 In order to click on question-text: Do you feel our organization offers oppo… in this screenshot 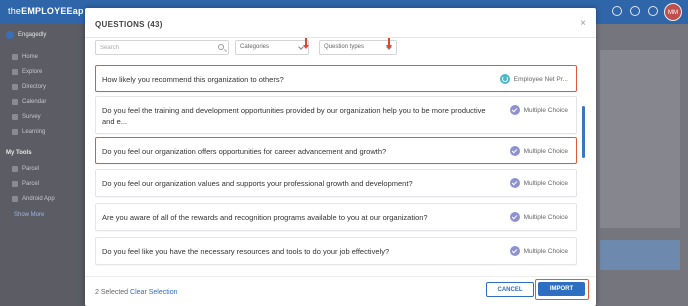, I will do `click(244, 151)`.